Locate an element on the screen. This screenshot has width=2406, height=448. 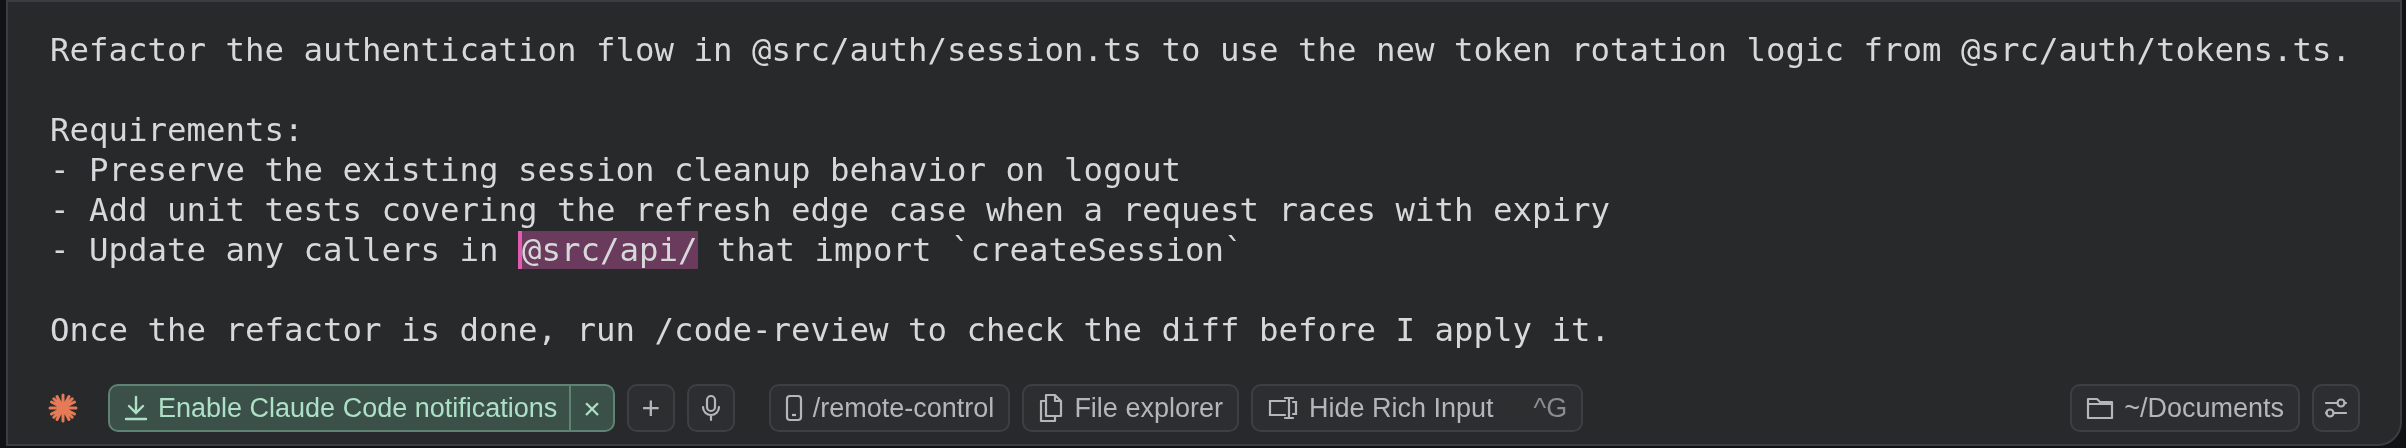
close-button: × is located at coordinates (591, 408).